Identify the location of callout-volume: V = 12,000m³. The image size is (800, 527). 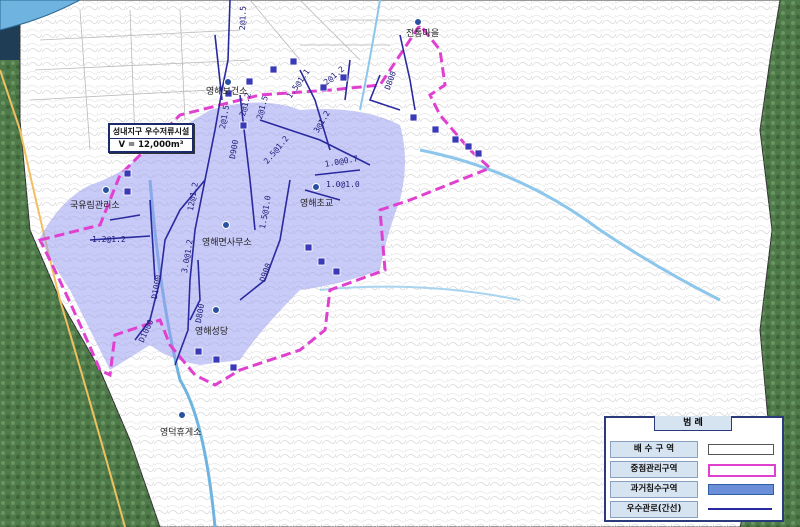
(151, 145).